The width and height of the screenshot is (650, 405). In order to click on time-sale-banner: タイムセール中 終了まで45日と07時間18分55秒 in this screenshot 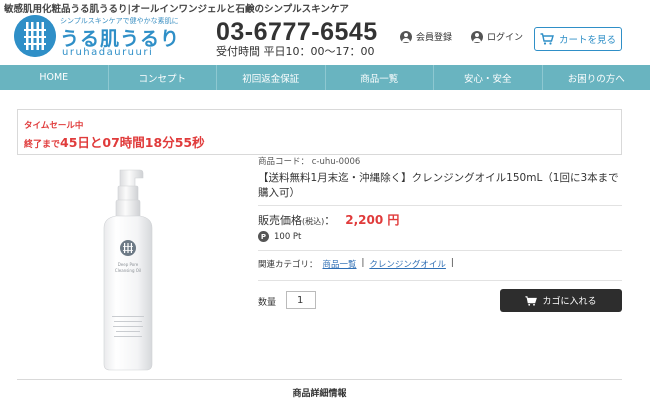, I will do `click(319, 132)`.